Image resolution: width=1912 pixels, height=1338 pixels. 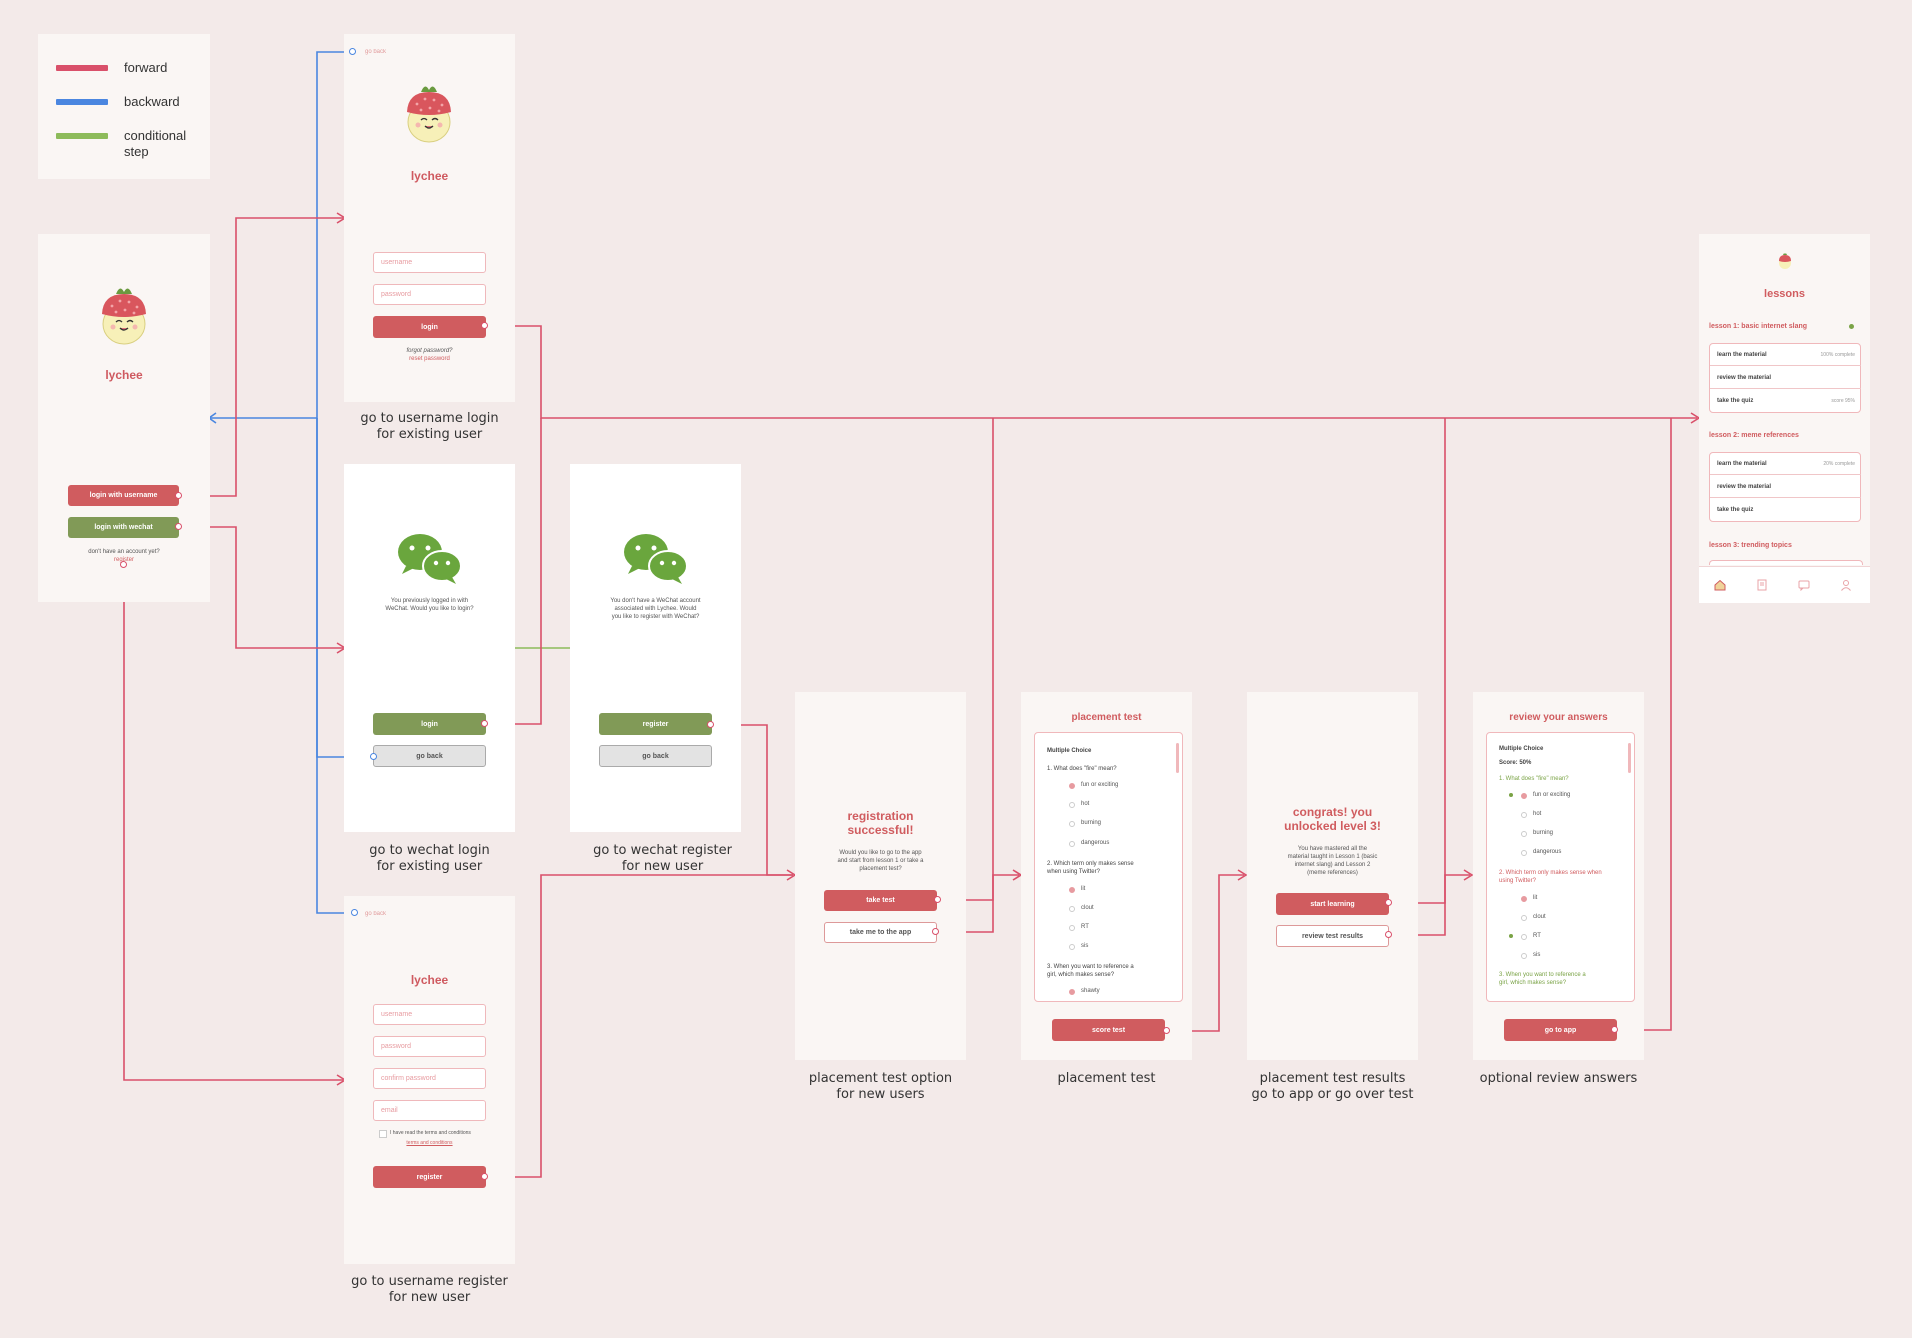 What do you see at coordinates (124, 316) in the screenshot?
I see `lychee-mascot-icon` at bounding box center [124, 316].